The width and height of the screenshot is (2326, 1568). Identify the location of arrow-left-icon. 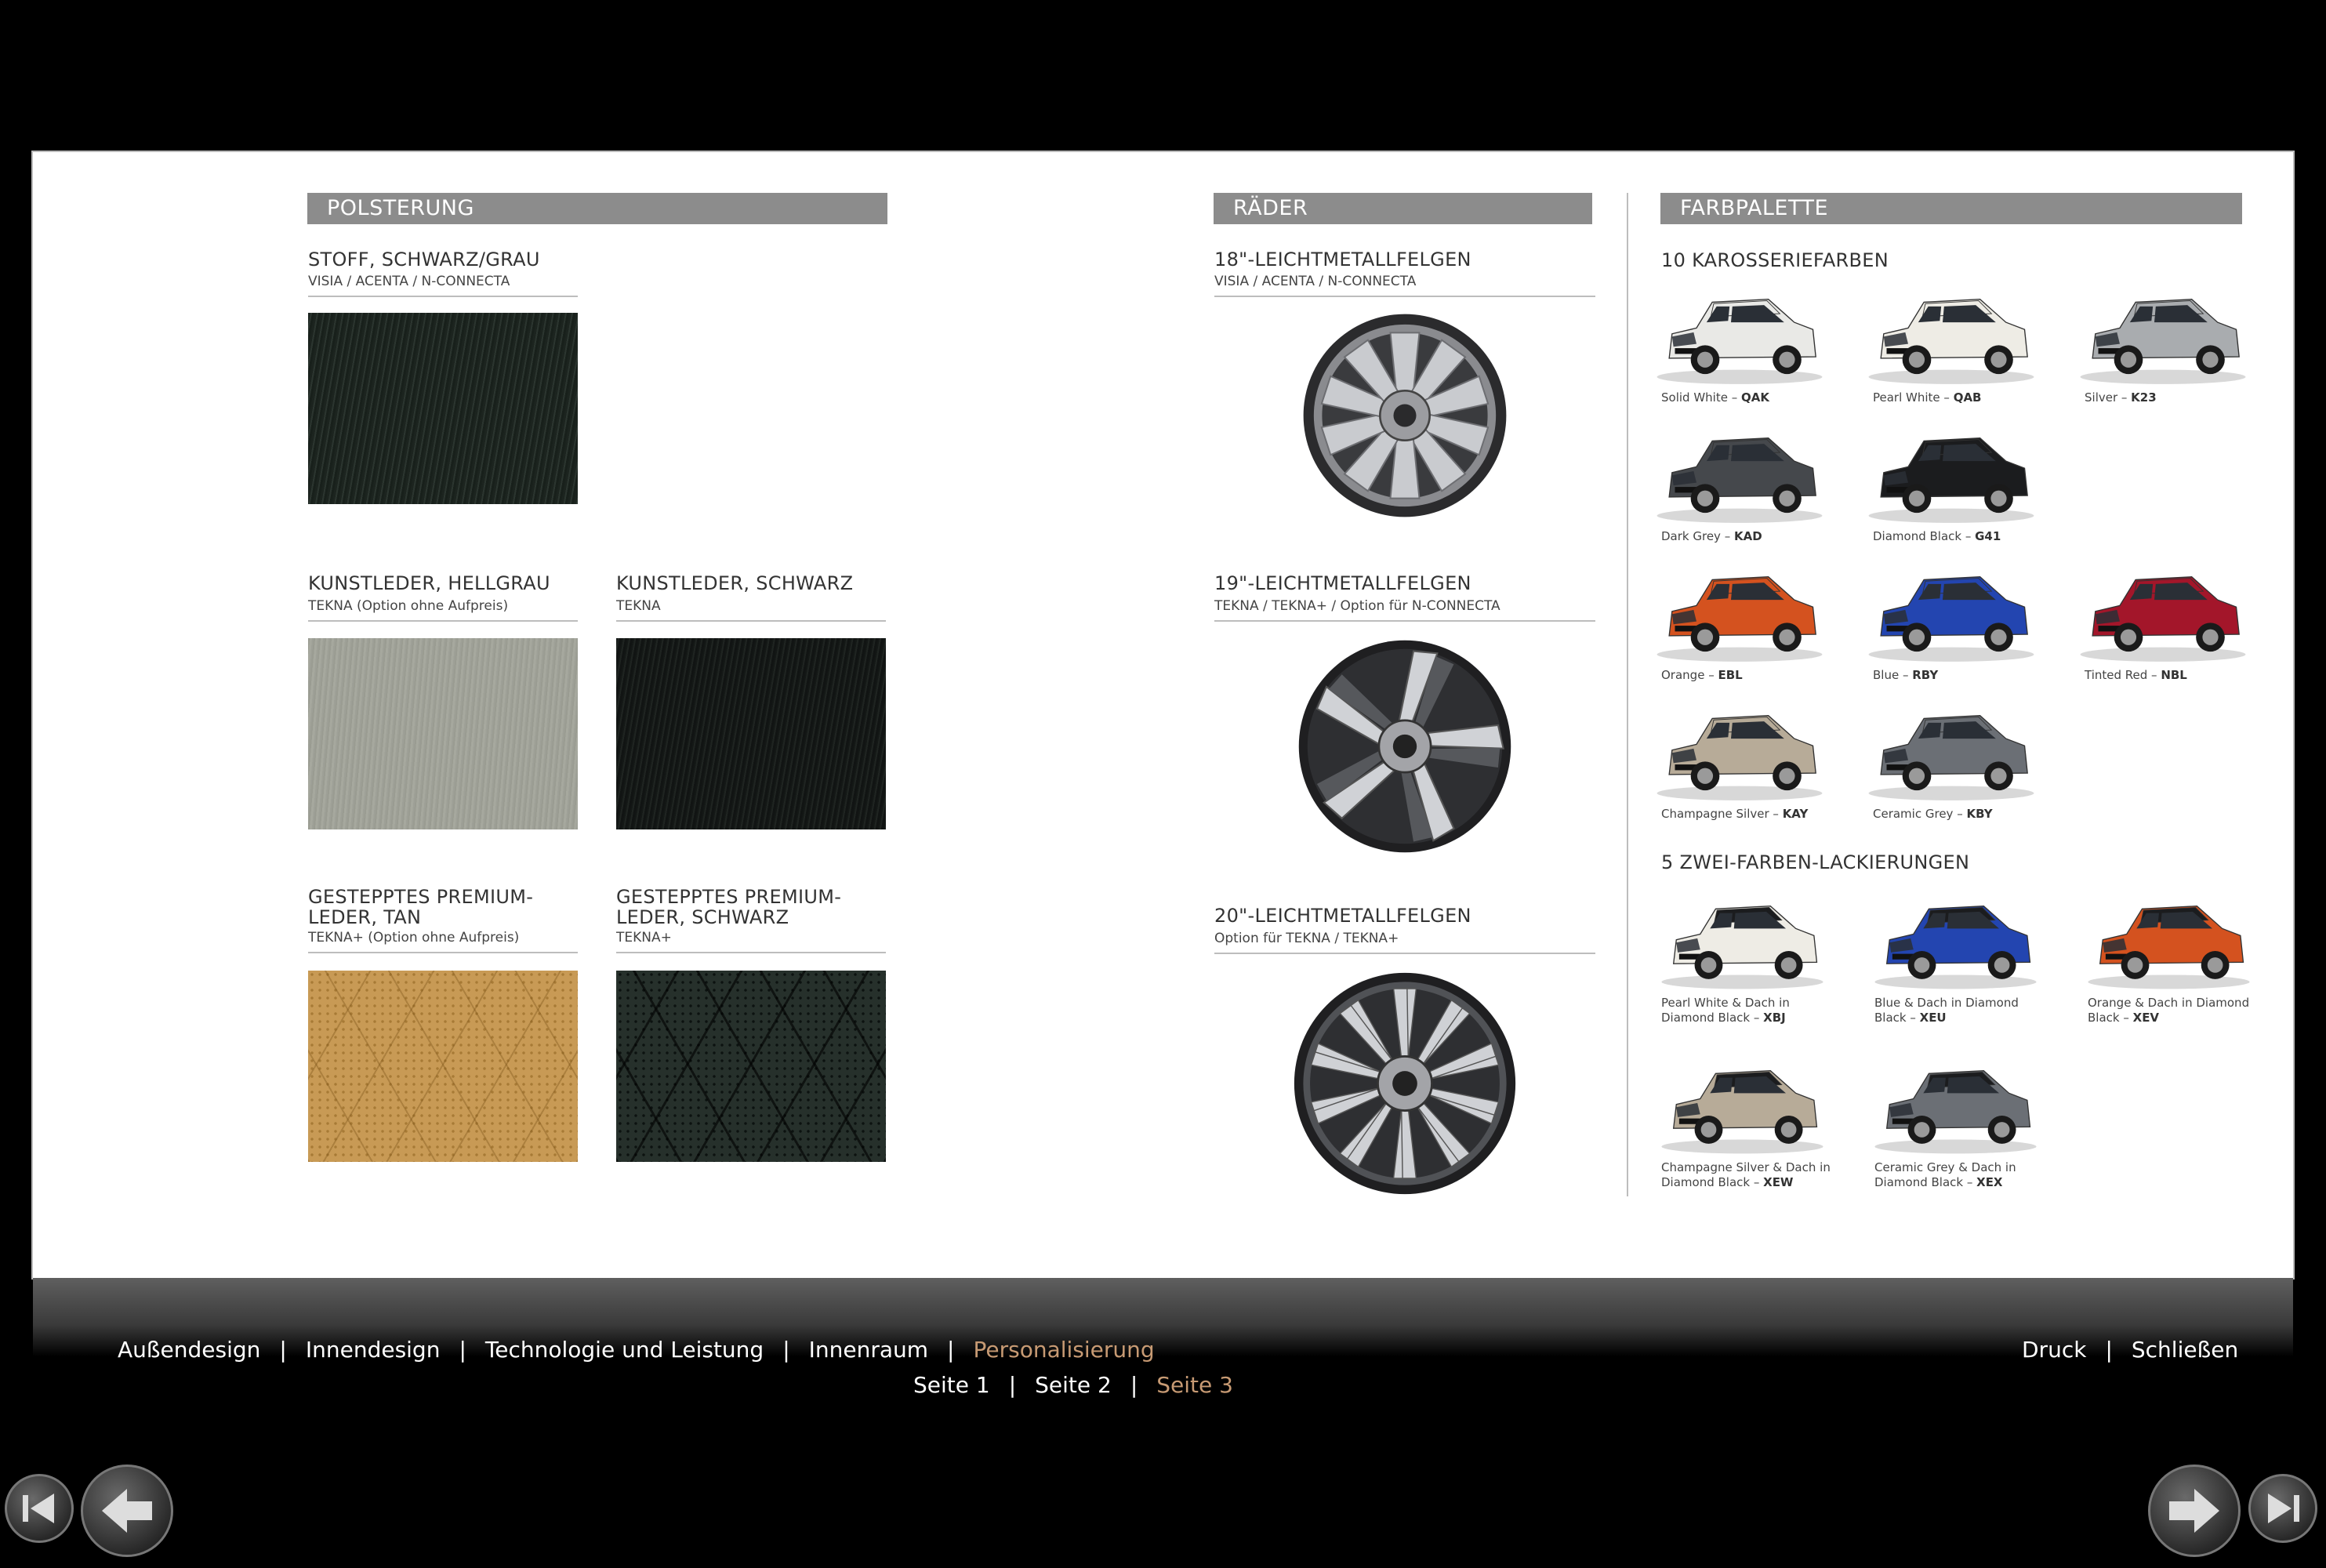
(127, 1511).